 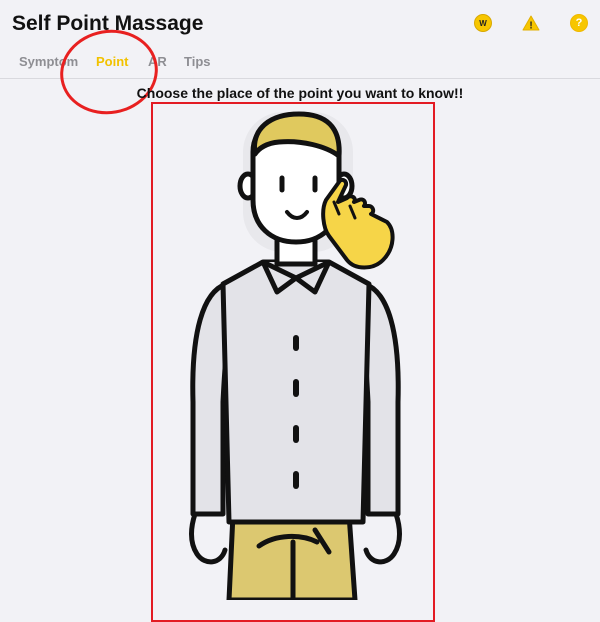 I want to click on tab-tips: Tips, so click(x=197, y=61).